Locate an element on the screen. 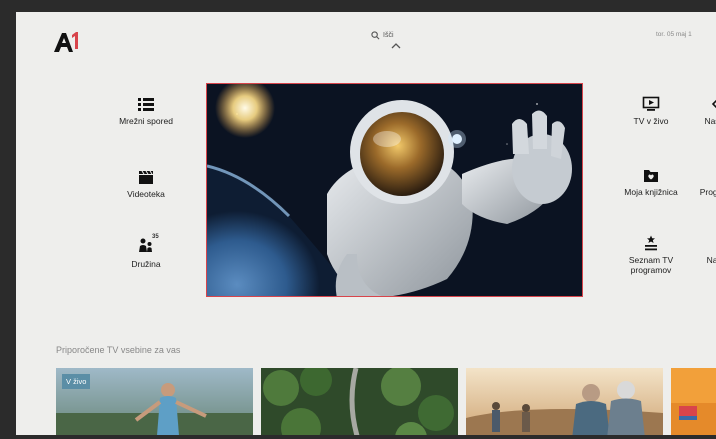 This screenshot has width=716, height=439. search-icon is located at coordinates (375, 35).